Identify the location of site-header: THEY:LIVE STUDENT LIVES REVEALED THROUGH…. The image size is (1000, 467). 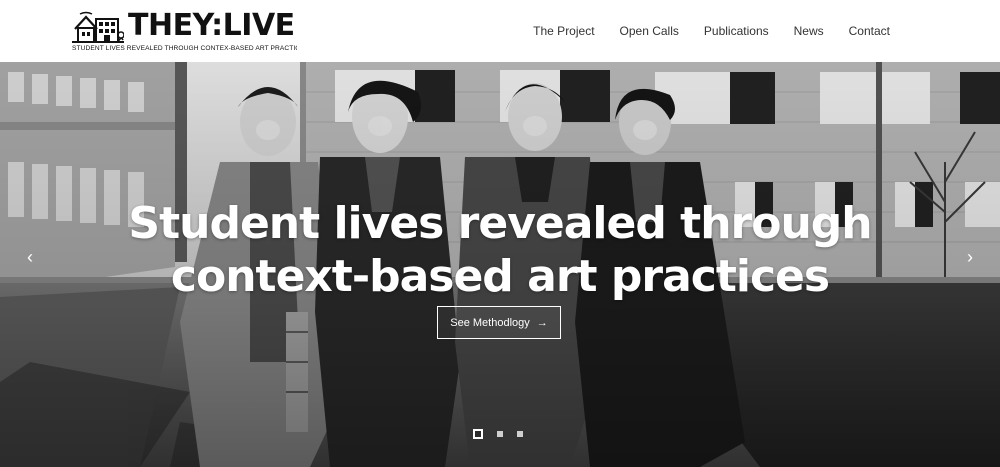
(500, 31).